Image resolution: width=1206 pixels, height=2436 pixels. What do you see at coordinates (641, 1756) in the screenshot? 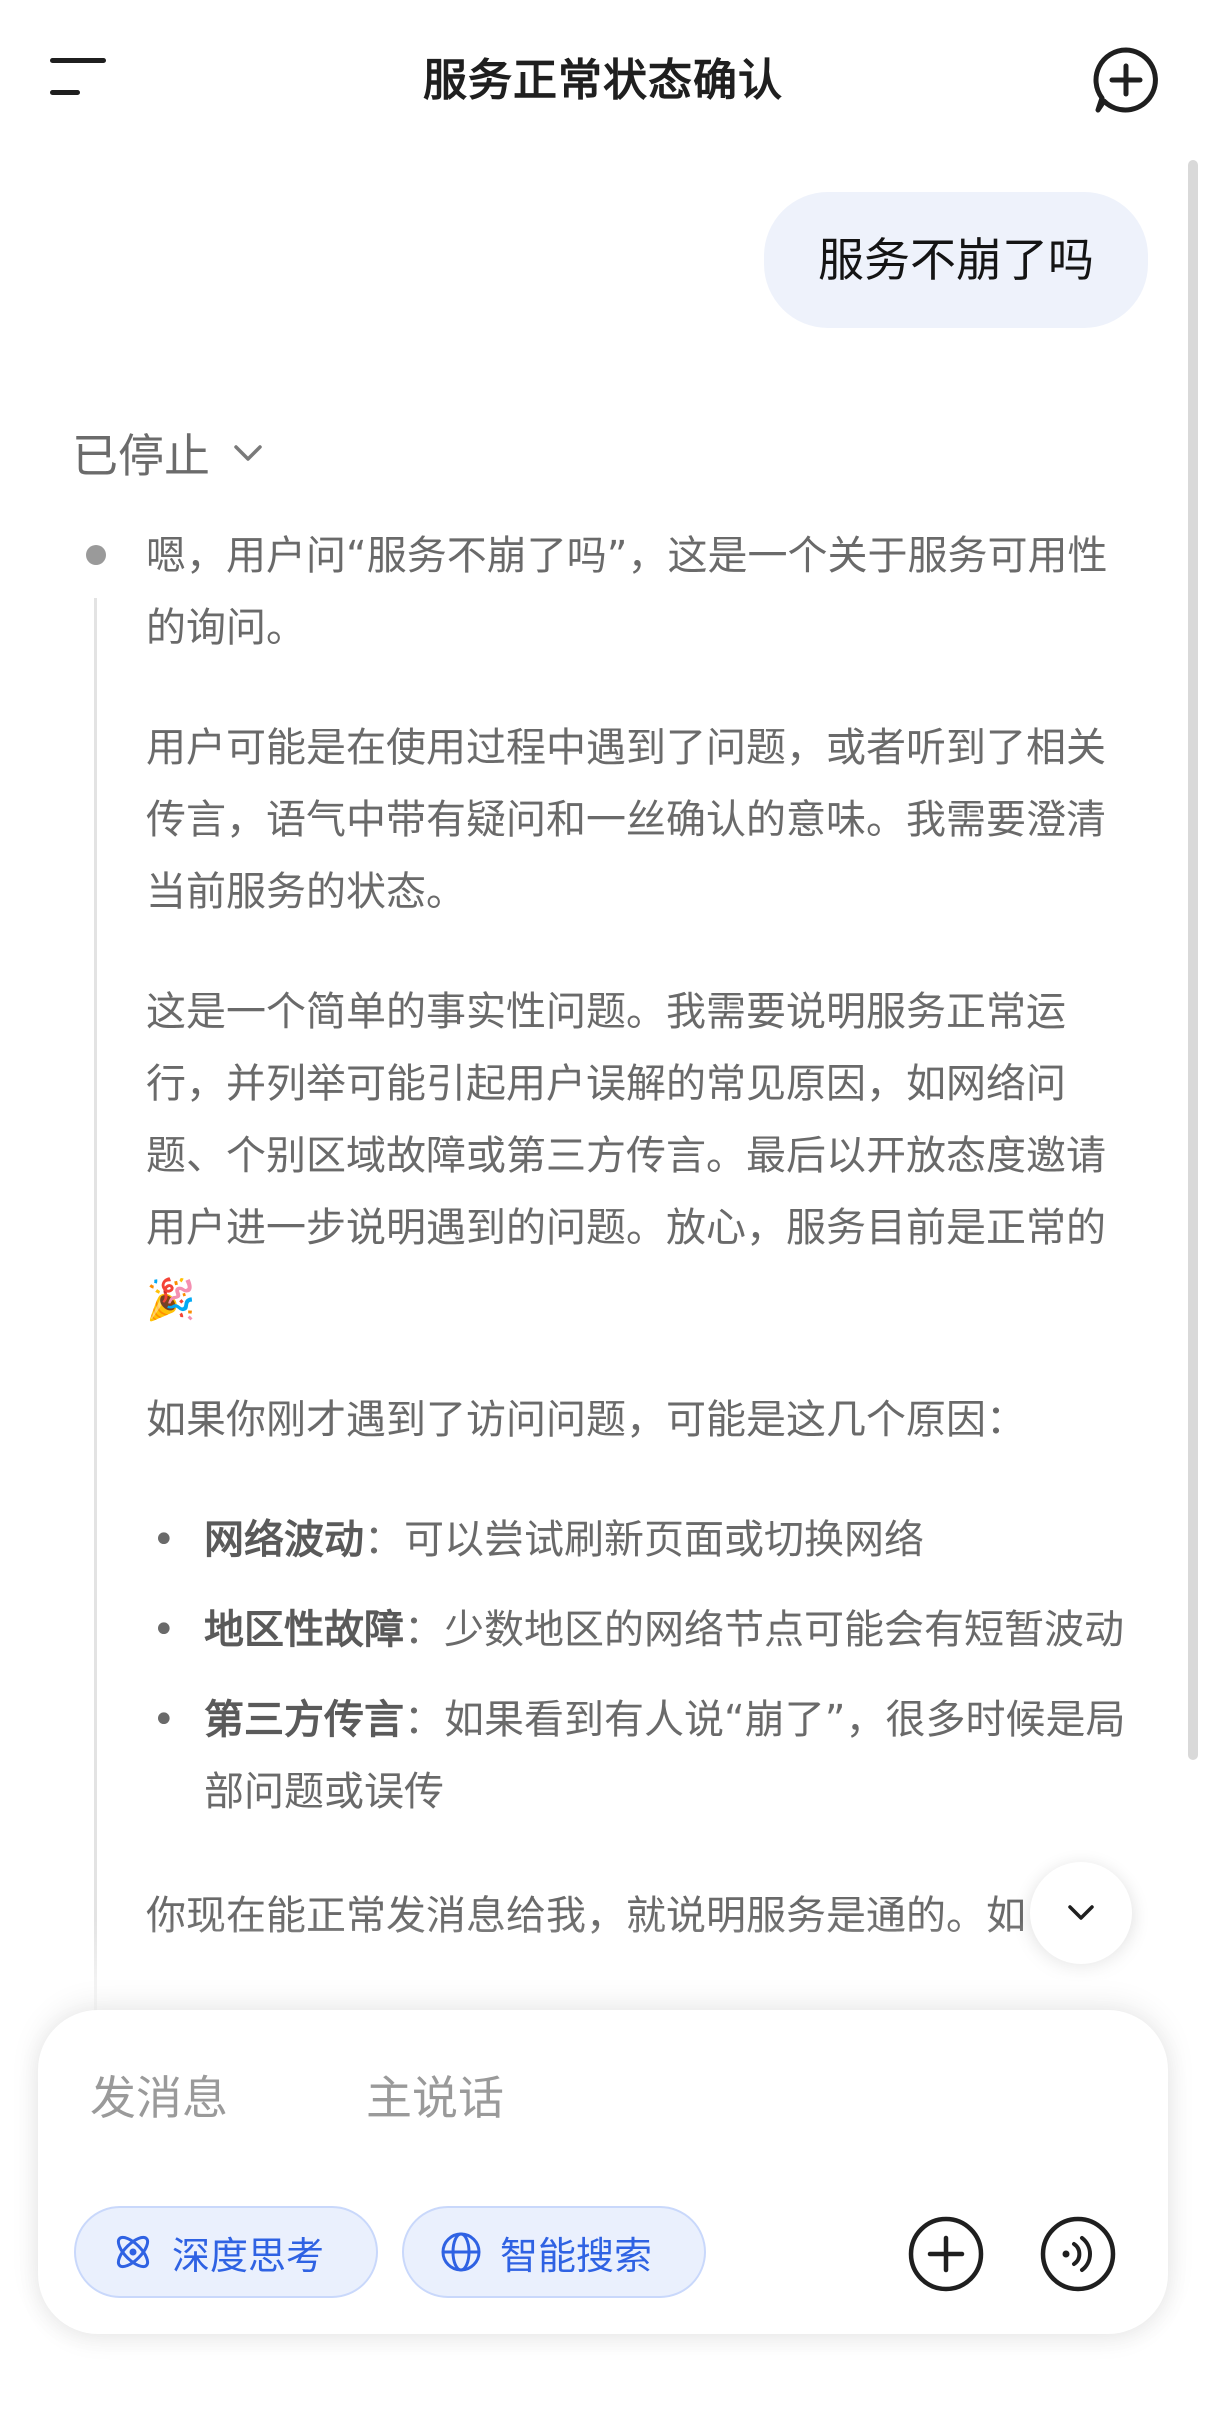
I see `list-item: 第三方传言：如果看到有人说“崩了”，很多时候是局部问题或误传` at bounding box center [641, 1756].